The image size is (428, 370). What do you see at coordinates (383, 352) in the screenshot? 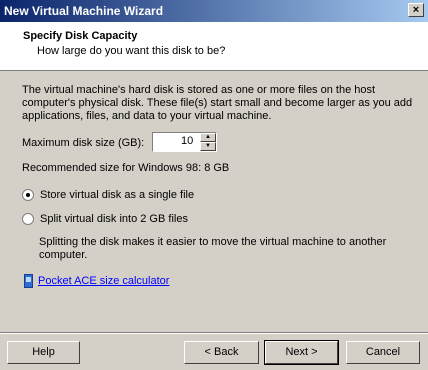
I see `cancel-button: Cancel` at bounding box center [383, 352].